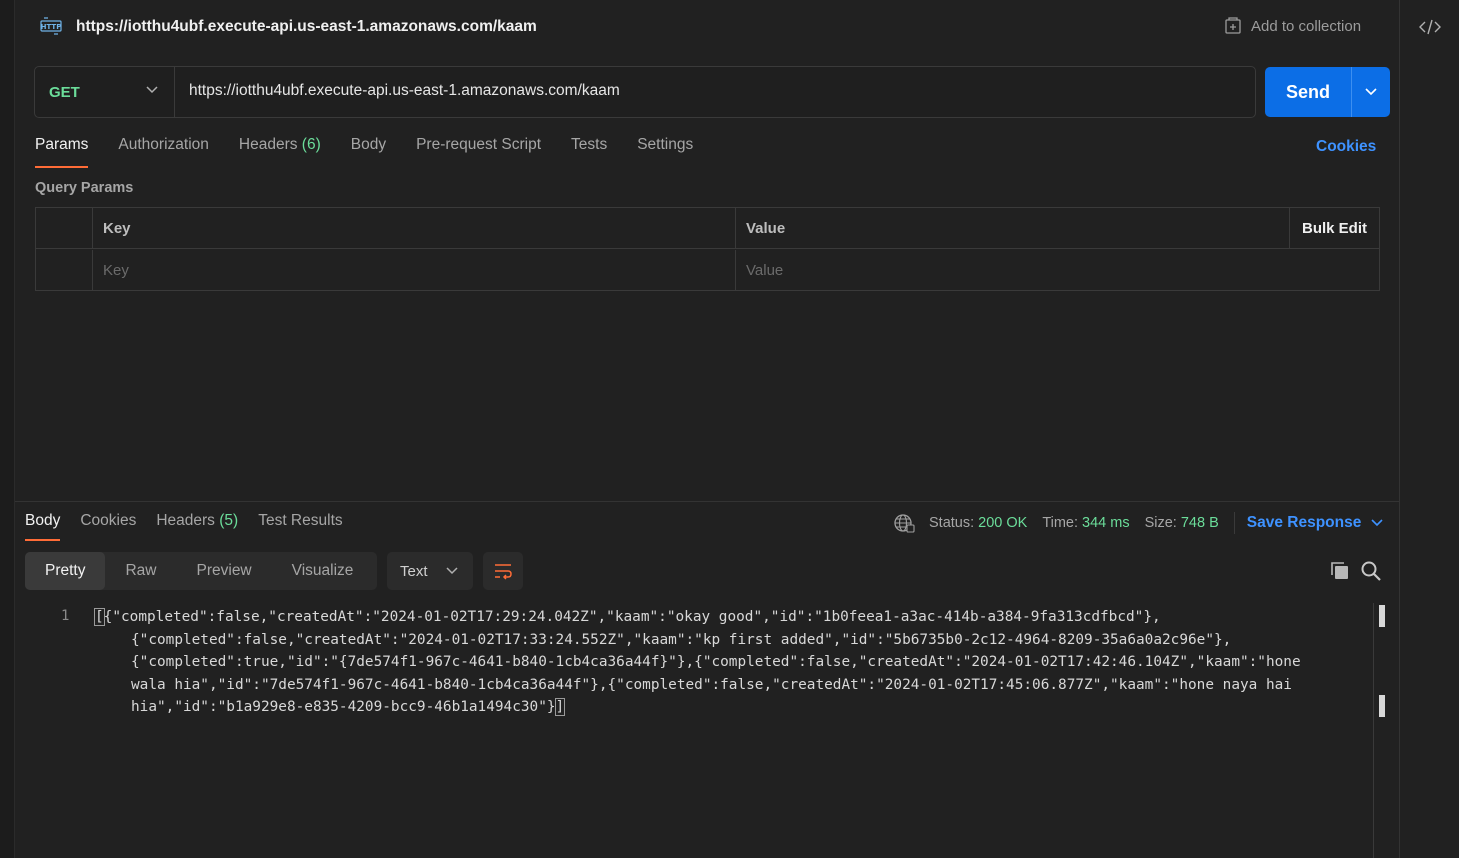 The height and width of the screenshot is (858, 1459). Describe the element at coordinates (707, 228) in the screenshot. I see `table-header-row: Key Value Bulk Edit` at that location.